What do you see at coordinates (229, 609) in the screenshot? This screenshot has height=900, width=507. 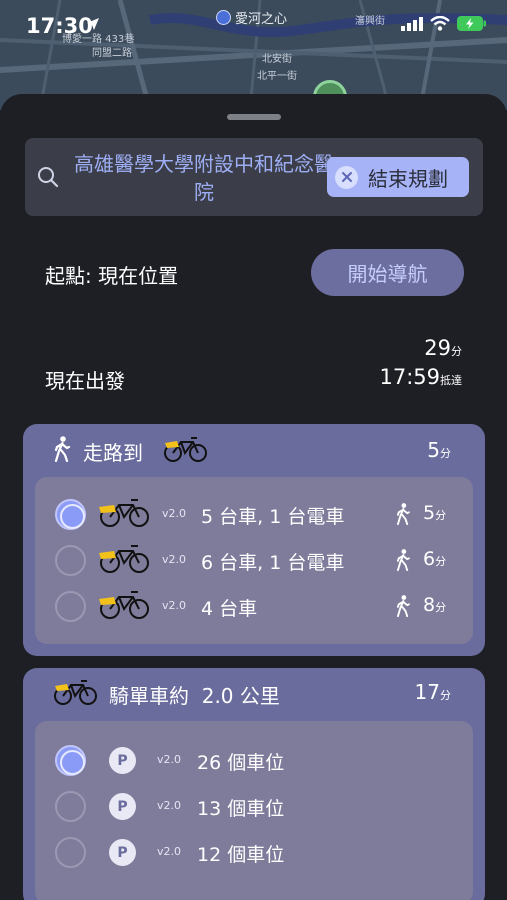 I see `bike-availability-text: 4 台車` at bounding box center [229, 609].